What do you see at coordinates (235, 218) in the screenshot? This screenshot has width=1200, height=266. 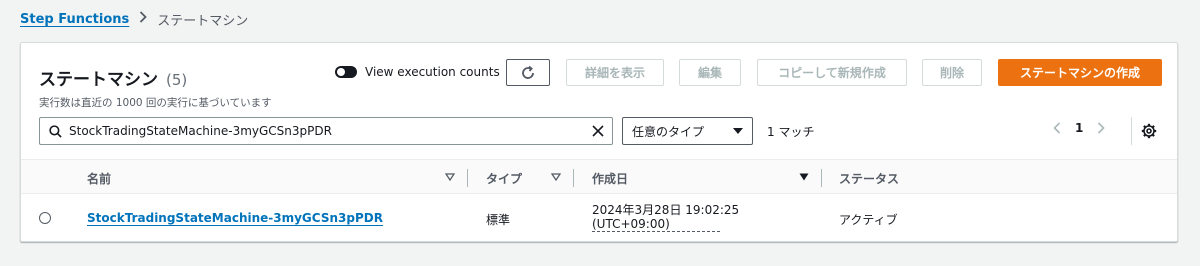 I see `state-machine-name-link: StockTradingStateMachine-3myGCSn3pPDR` at bounding box center [235, 218].